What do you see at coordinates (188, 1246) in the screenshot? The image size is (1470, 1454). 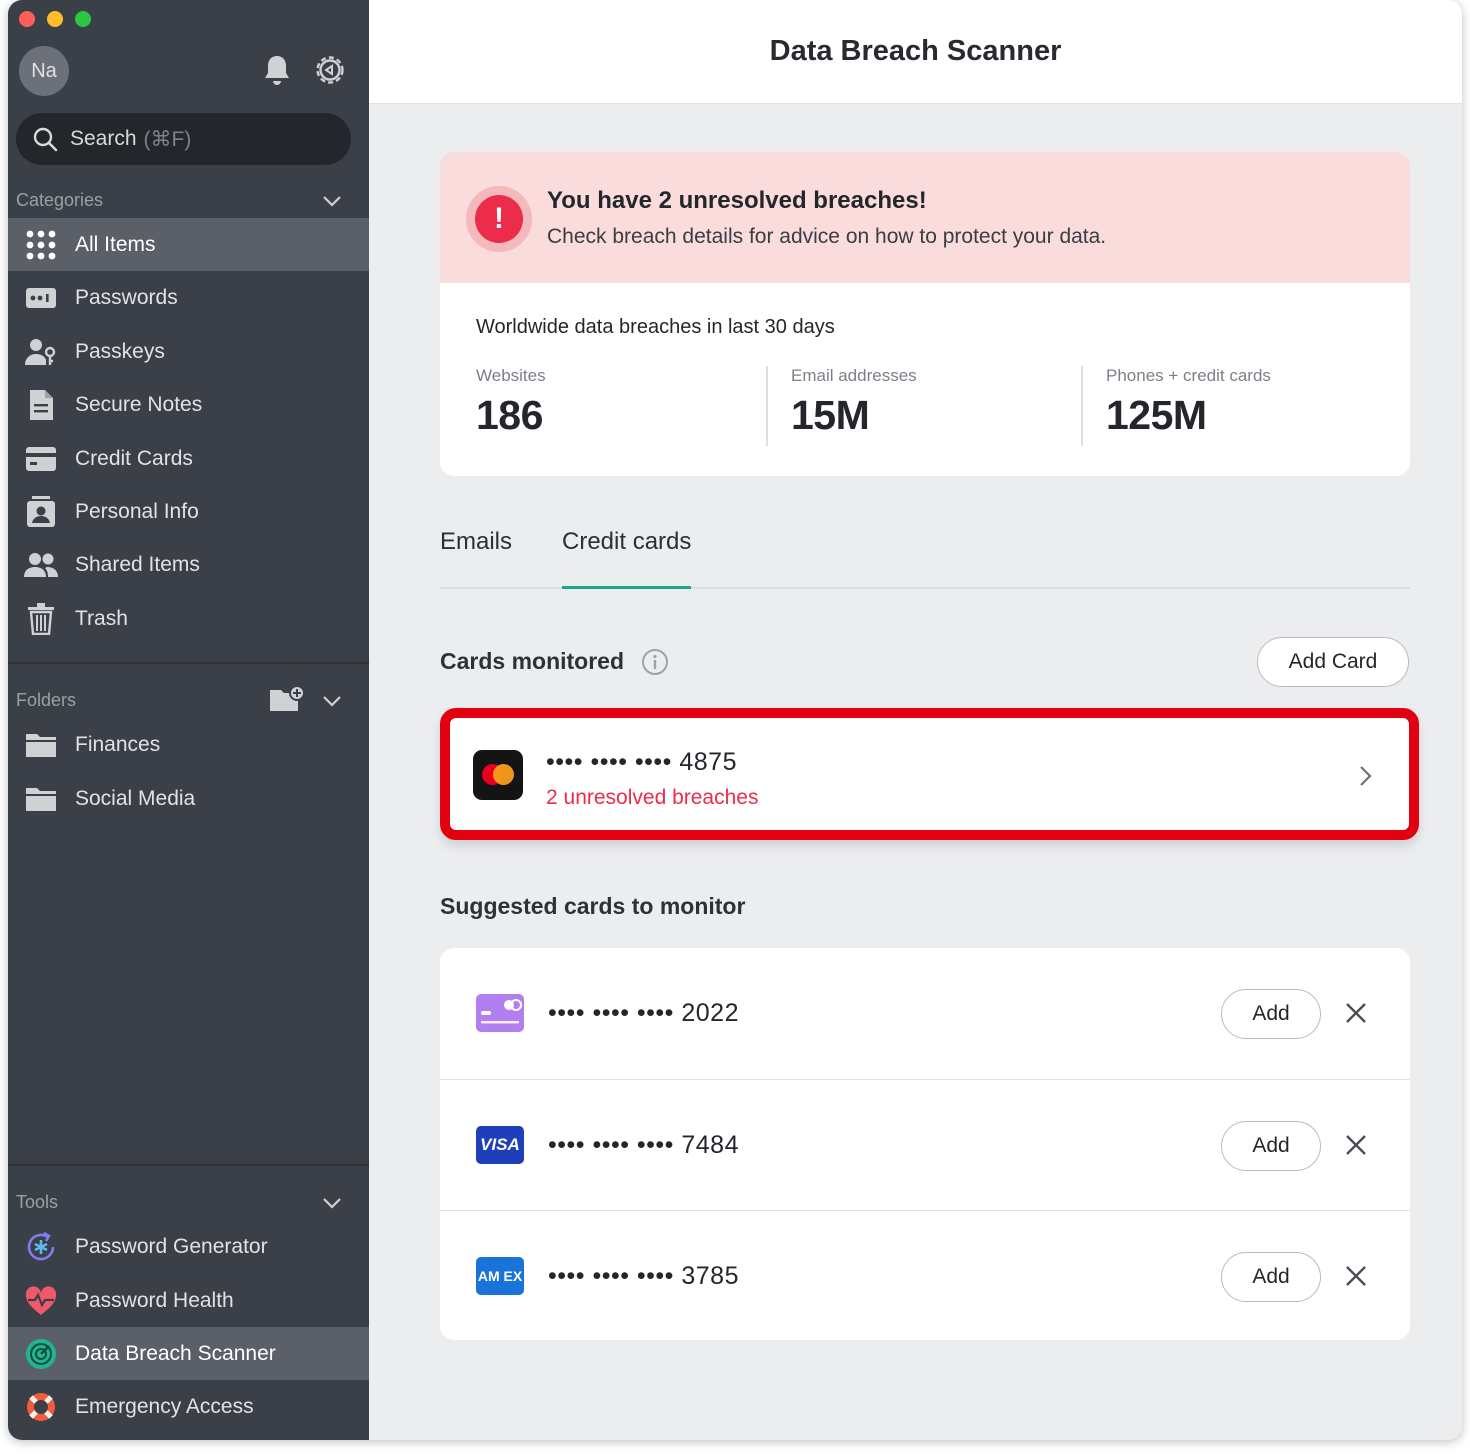 I see `sidebar-tool-password-generator: Password Generator` at bounding box center [188, 1246].